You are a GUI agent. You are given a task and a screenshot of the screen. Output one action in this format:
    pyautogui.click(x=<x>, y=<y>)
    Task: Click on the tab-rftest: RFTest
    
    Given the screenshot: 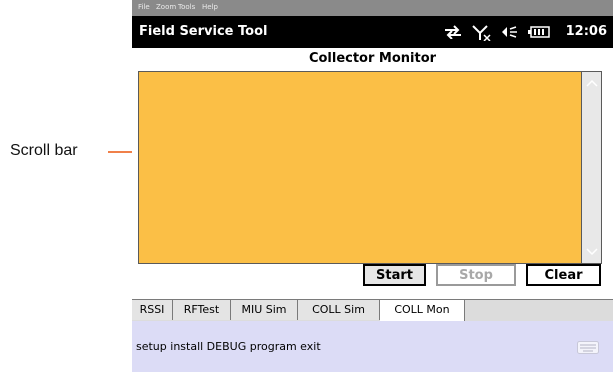 What is the action you would take?
    pyautogui.click(x=202, y=310)
    